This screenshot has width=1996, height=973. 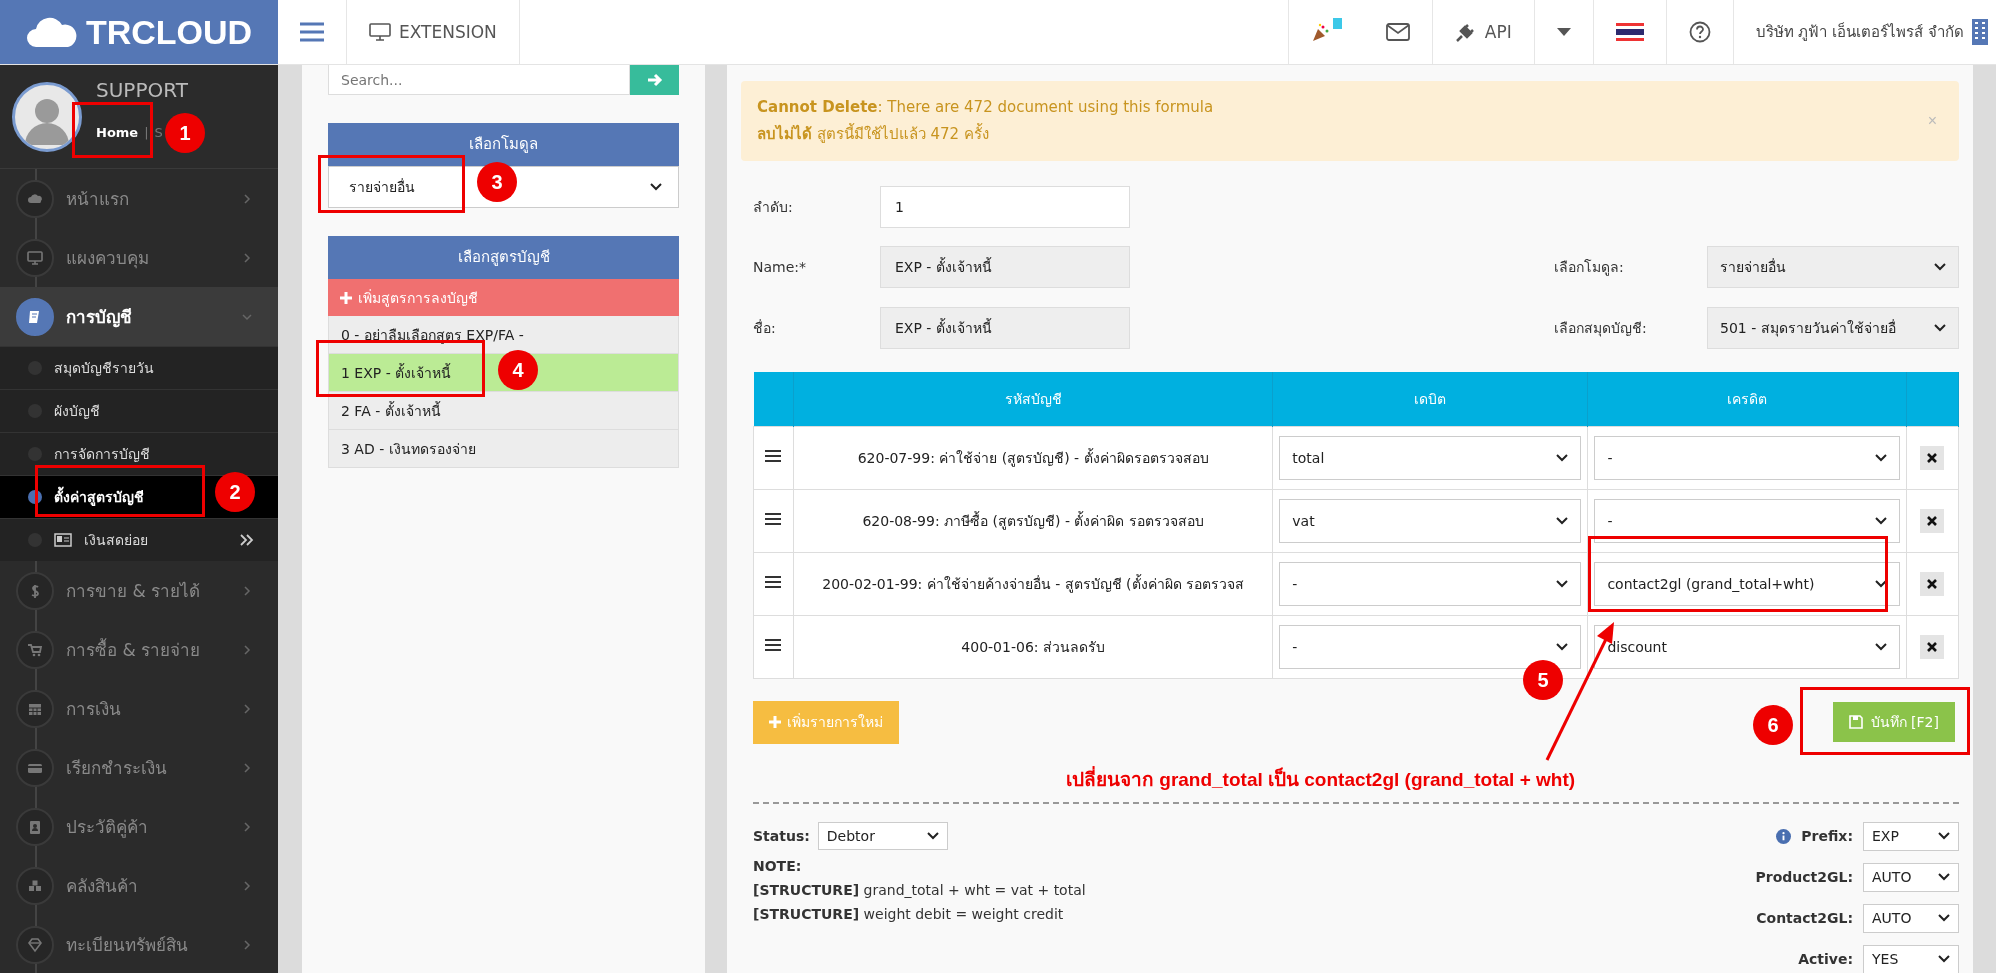 I want to click on user-name: SUPPORT, so click(x=142, y=90).